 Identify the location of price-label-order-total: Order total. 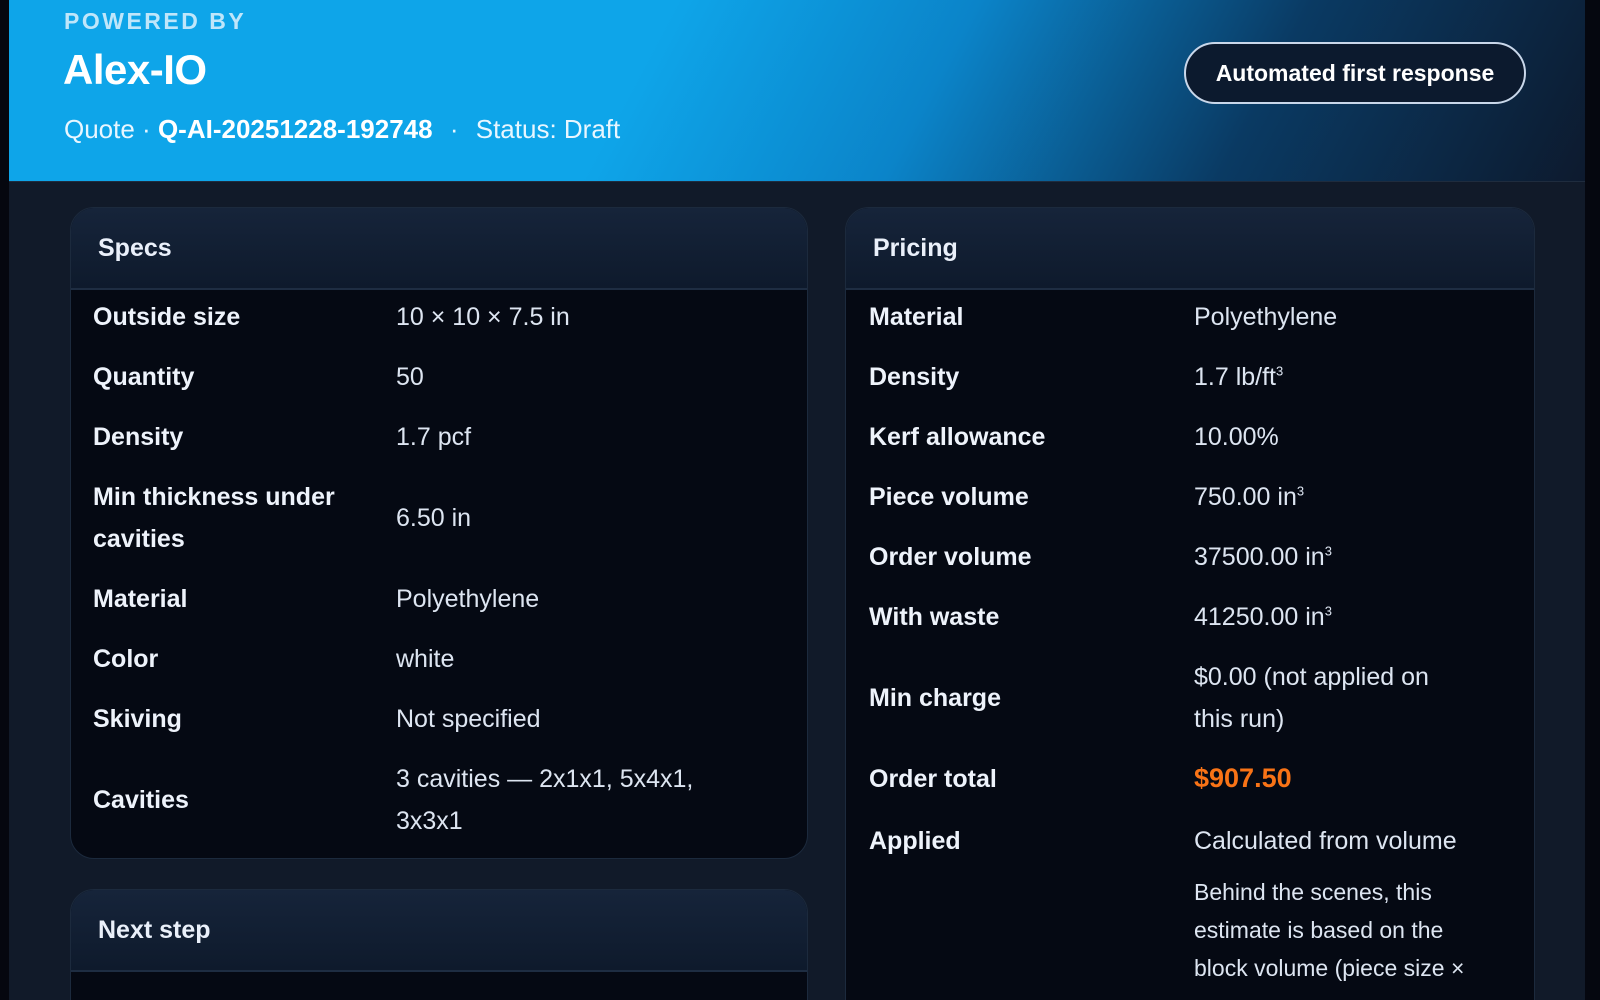
(933, 779).